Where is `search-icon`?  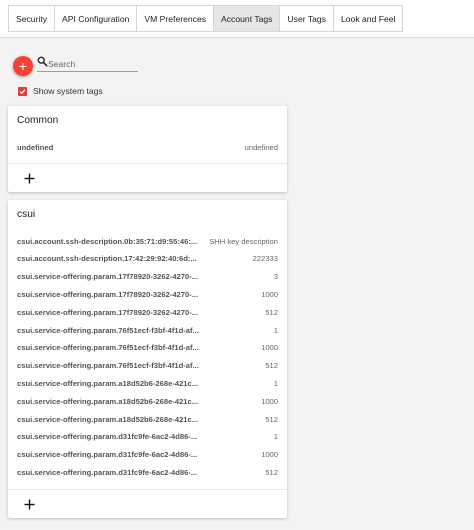 search-icon is located at coordinates (42, 61).